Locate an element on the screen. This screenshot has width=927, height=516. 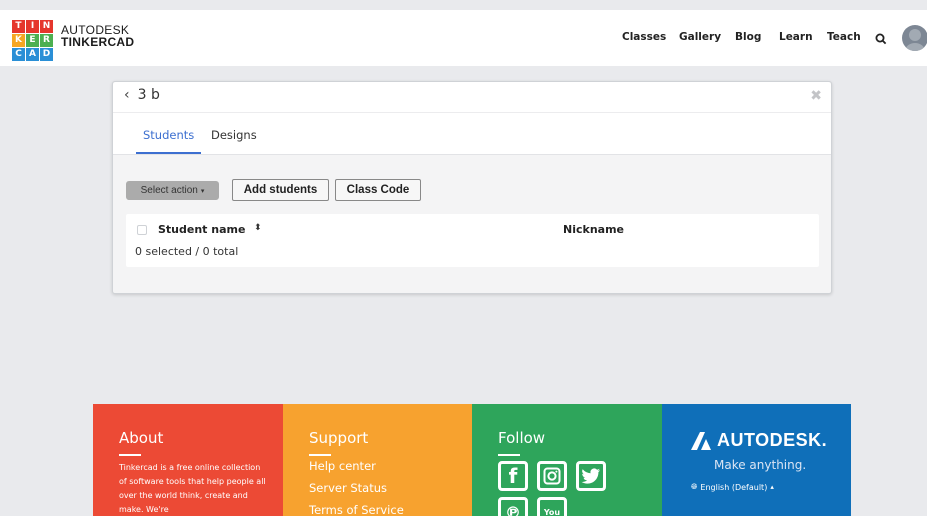
twitter-icon is located at coordinates (591, 476).